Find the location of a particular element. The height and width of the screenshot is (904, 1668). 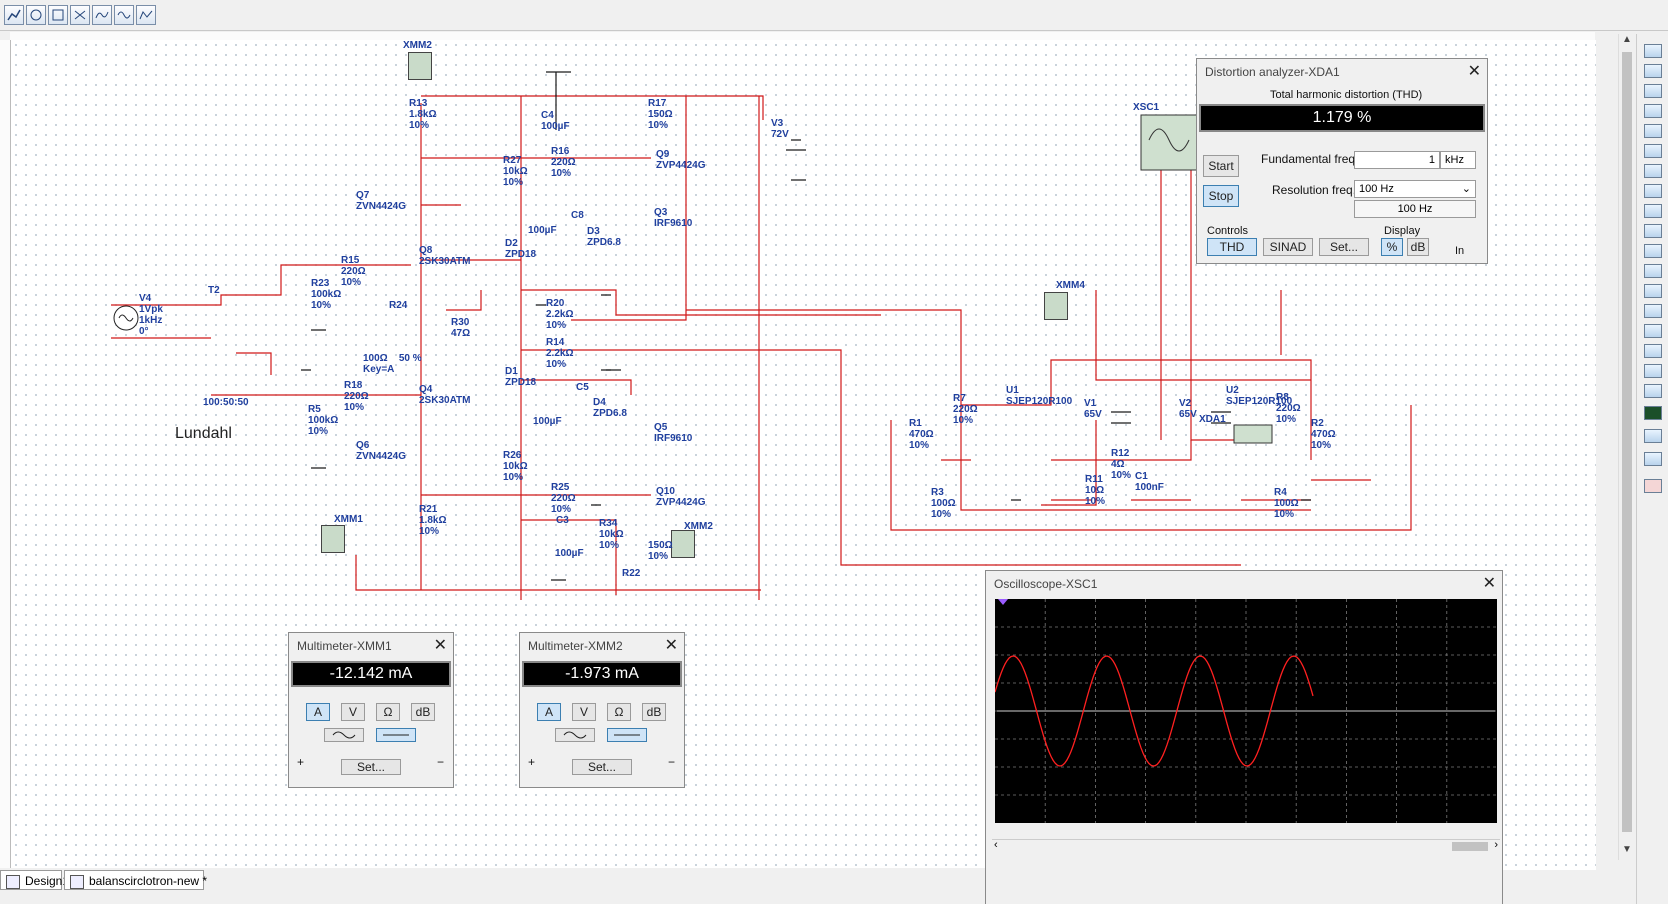

agilent-scope-icon is located at coordinates (1653, 371).